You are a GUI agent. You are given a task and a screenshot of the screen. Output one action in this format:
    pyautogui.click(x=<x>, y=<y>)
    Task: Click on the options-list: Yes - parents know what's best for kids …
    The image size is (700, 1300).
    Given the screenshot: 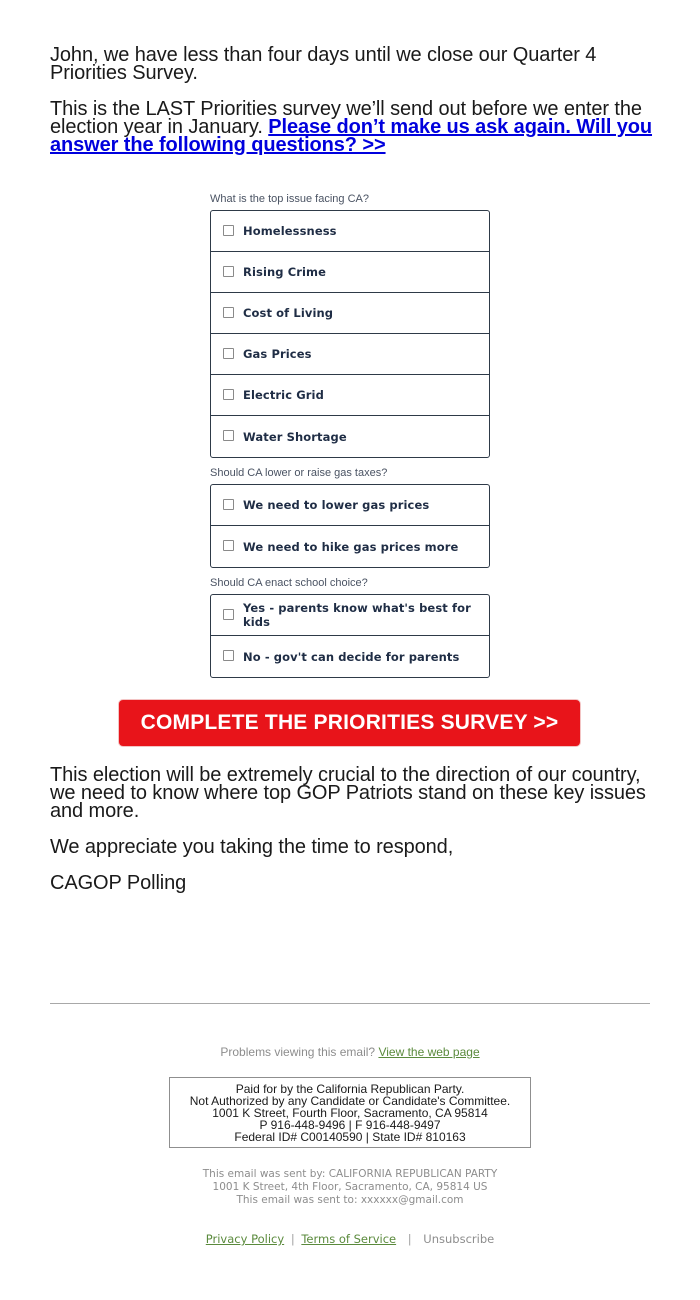 What is the action you would take?
    pyautogui.click(x=350, y=636)
    